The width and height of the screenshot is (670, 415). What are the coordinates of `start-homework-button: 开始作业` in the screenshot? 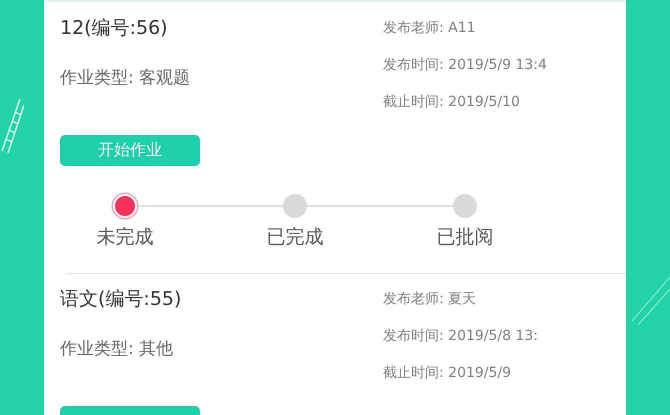 It's located at (130, 150).